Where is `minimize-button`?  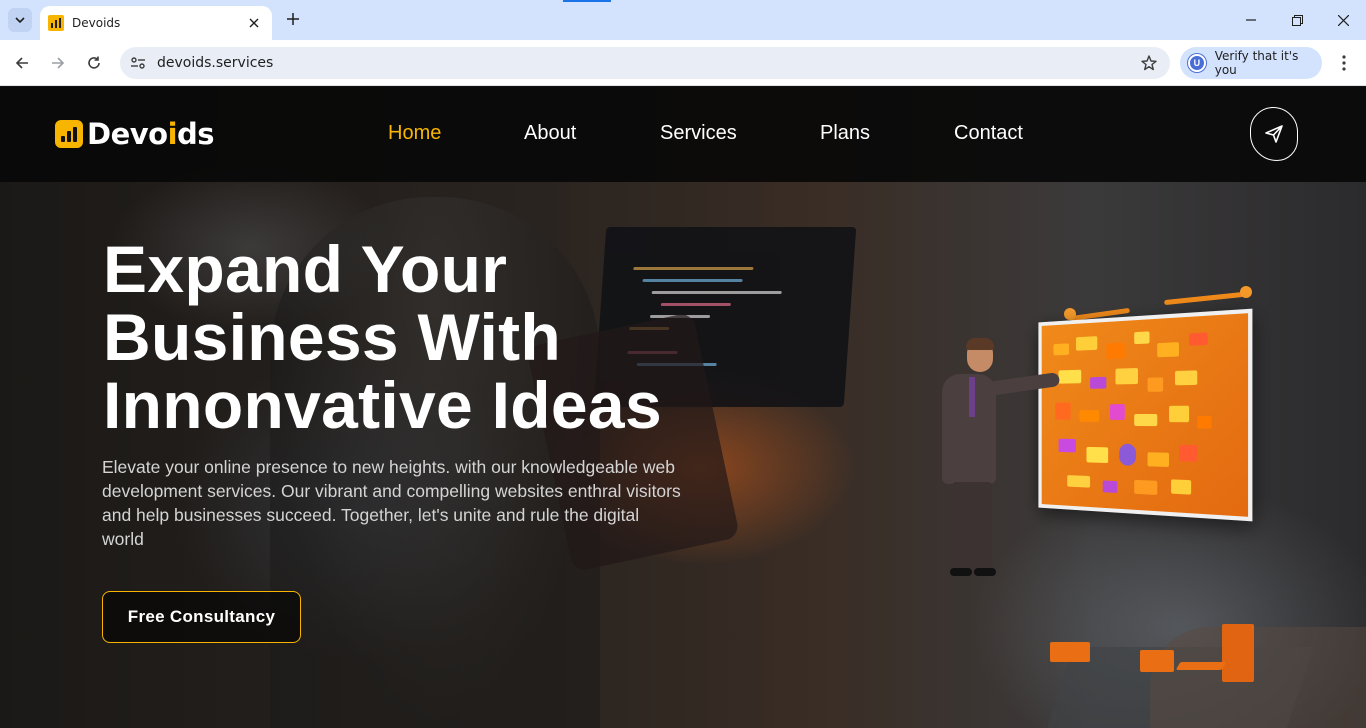 minimize-button is located at coordinates (1251, 20).